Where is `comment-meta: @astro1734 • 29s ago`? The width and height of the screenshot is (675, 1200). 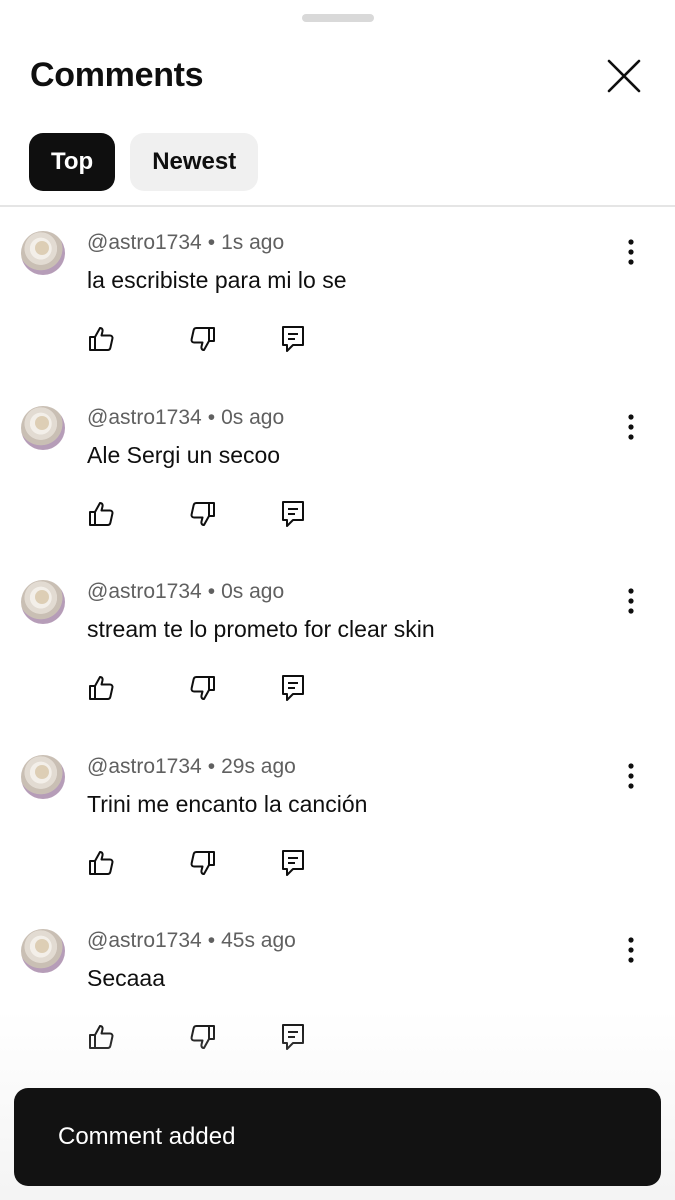 comment-meta: @astro1734 • 29s ago is located at coordinates (191, 767).